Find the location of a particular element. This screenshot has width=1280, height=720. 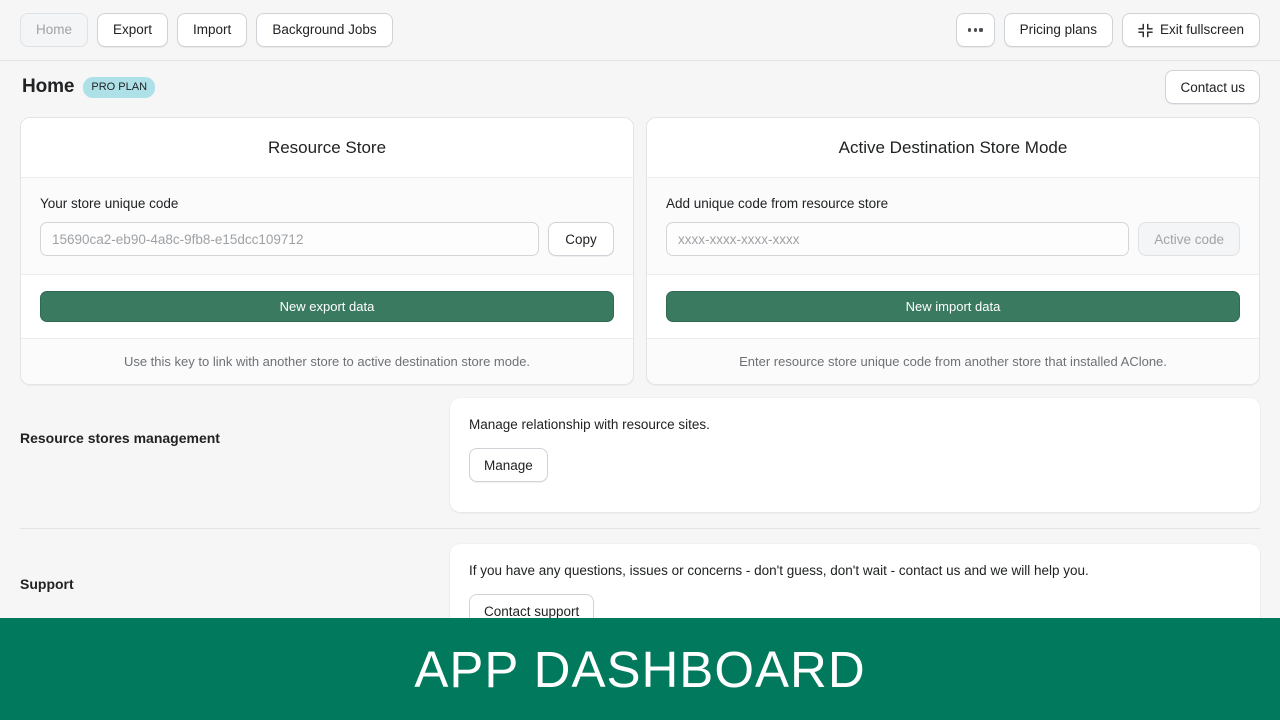

toolbar-nav-group: Home Export Import Background Jobs is located at coordinates (206, 30).